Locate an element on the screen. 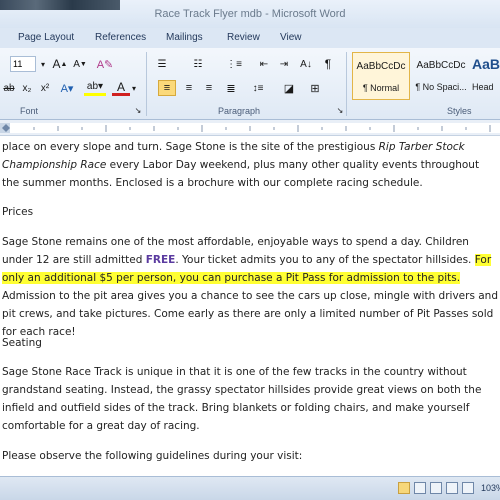 Image resolution: width=500 pixels, height=500 pixels. font-dialog-launcher-icon: ↘ is located at coordinates (138, 110).